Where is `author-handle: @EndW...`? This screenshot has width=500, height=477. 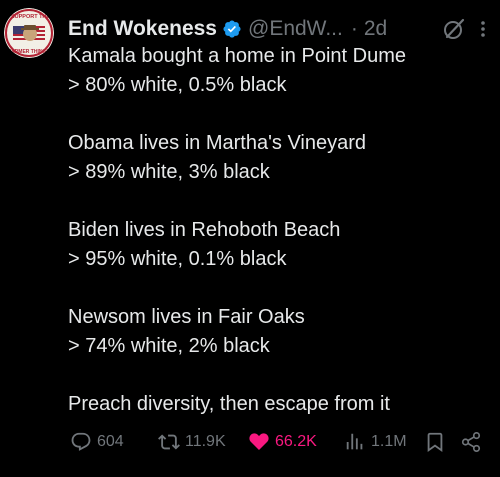
author-handle: @EndW... is located at coordinates (295, 29).